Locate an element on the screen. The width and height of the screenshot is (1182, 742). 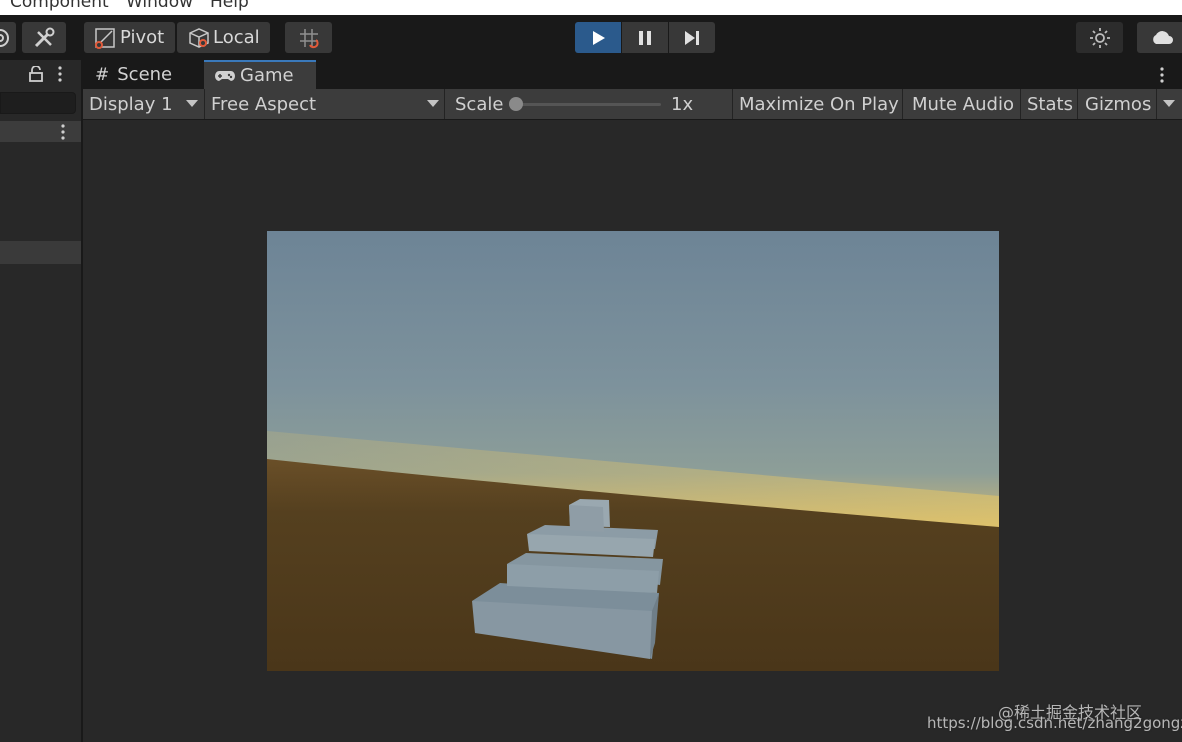
mute-audio-label: Mute Audio is located at coordinates (963, 104).